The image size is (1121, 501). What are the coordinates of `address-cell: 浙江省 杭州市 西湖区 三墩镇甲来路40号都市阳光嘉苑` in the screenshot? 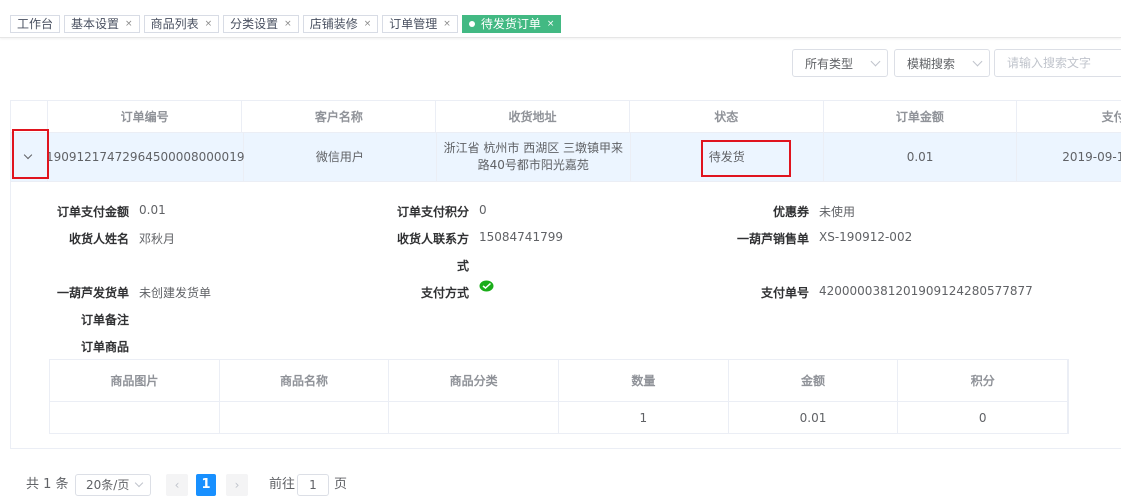 It's located at (534, 157).